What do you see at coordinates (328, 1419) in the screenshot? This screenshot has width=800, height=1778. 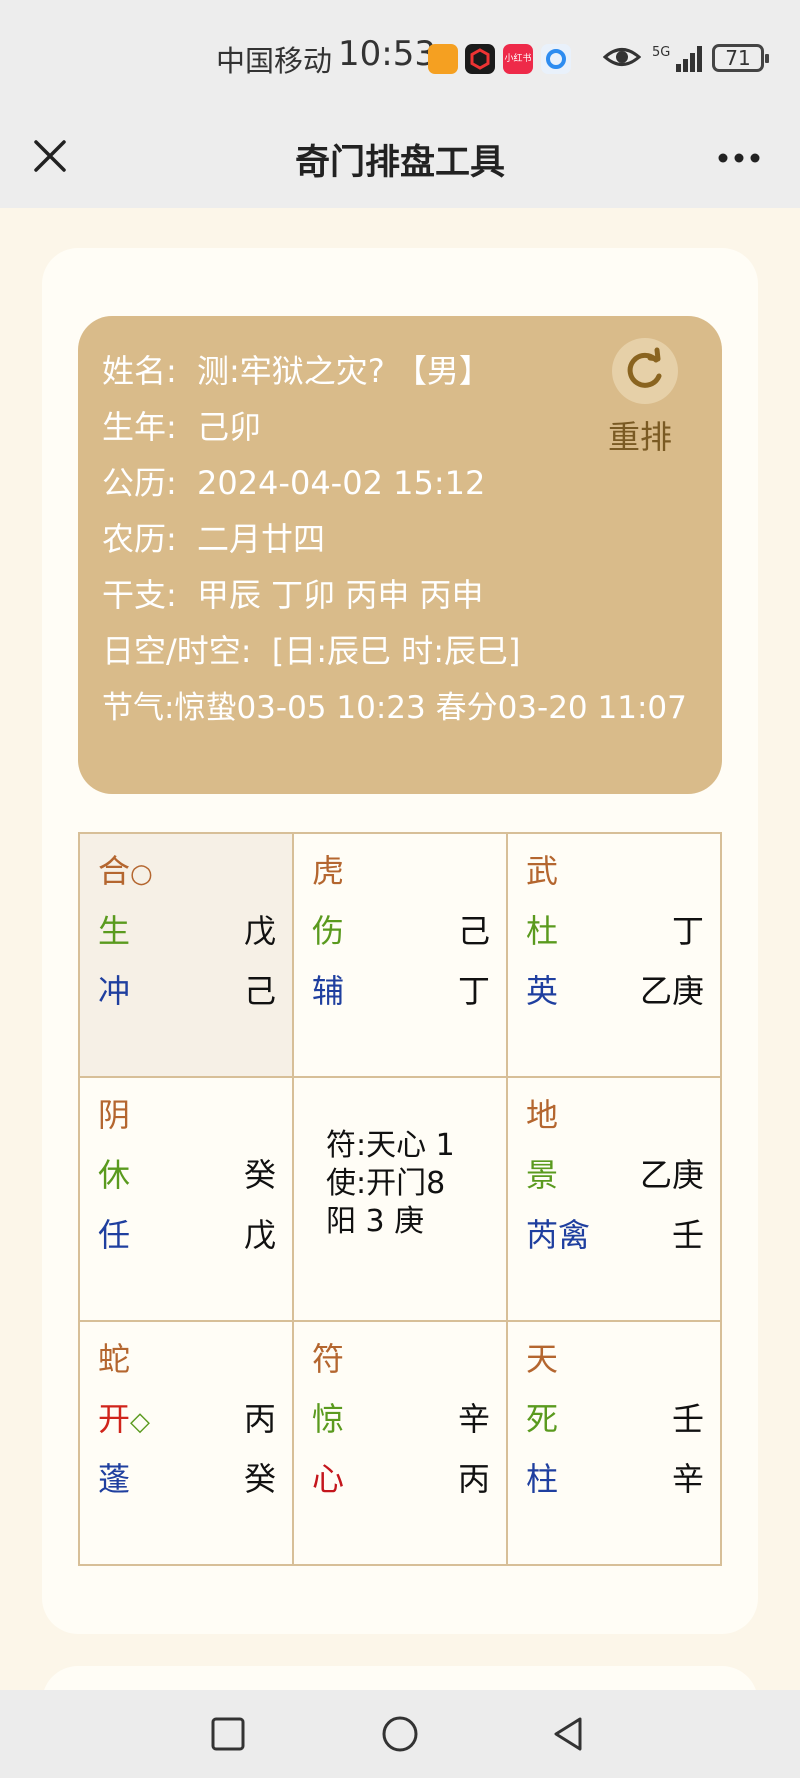 I see `door-label: 惊` at bounding box center [328, 1419].